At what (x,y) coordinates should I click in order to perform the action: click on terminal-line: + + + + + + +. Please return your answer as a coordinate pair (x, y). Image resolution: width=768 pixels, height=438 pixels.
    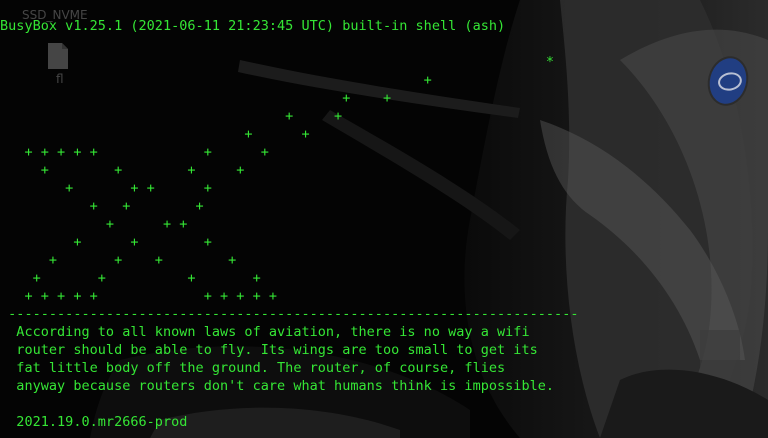
    Looking at the image, I should click on (134, 152).